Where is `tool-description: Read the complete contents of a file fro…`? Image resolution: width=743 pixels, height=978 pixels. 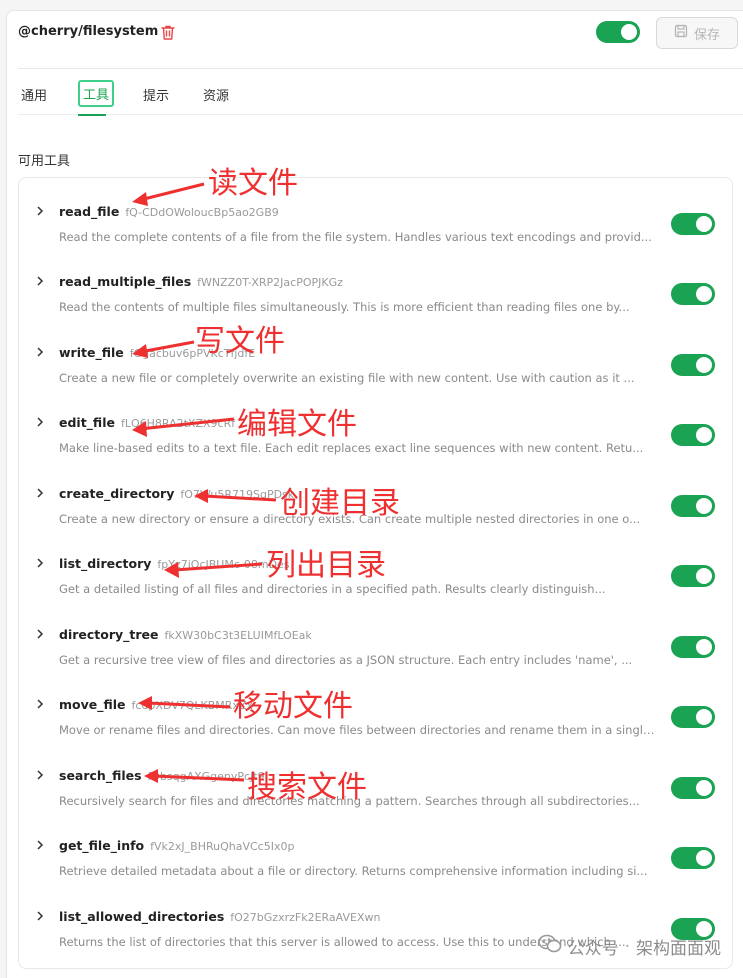
tool-description: Read the complete contents of a file fro… is located at coordinates (355, 237).